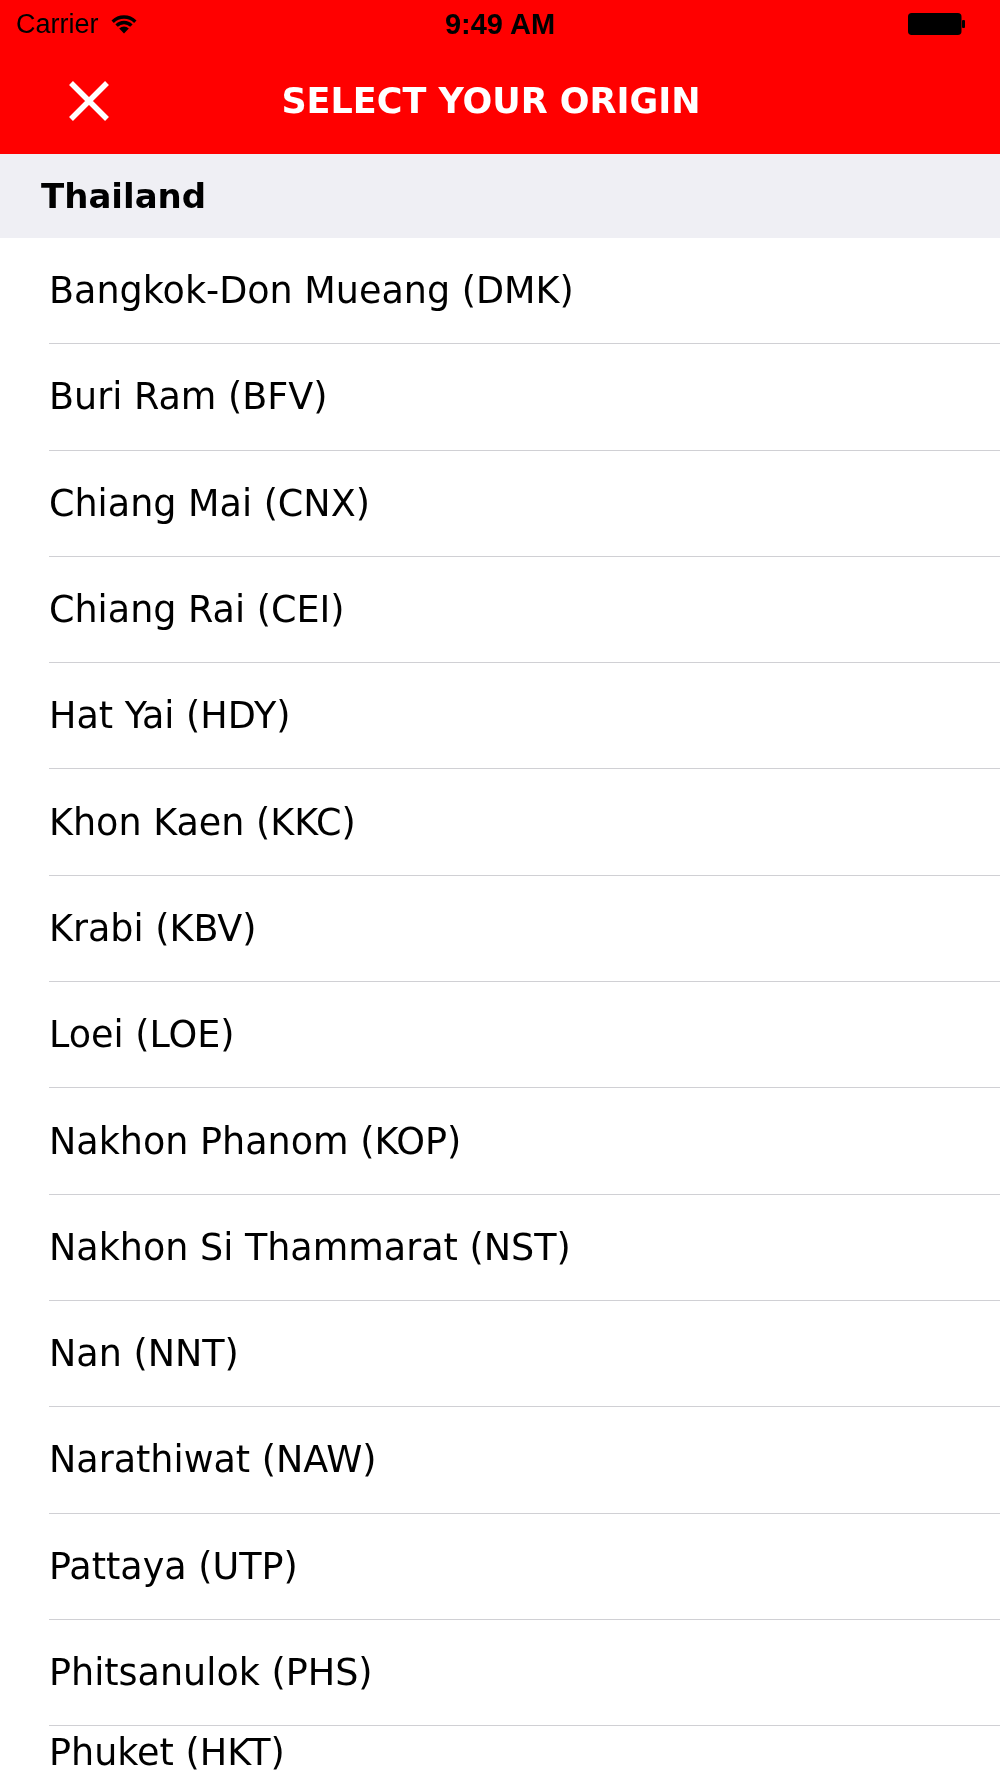 The height and width of the screenshot is (1778, 1000). I want to click on airport-list-item: Nakhon Phanom (KOP), so click(524, 1141).